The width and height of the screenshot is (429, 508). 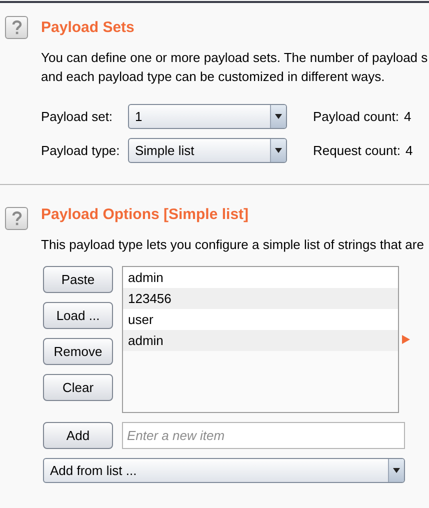 What do you see at coordinates (145, 215) in the screenshot?
I see `section-title: Payload Options [Simple list]` at bounding box center [145, 215].